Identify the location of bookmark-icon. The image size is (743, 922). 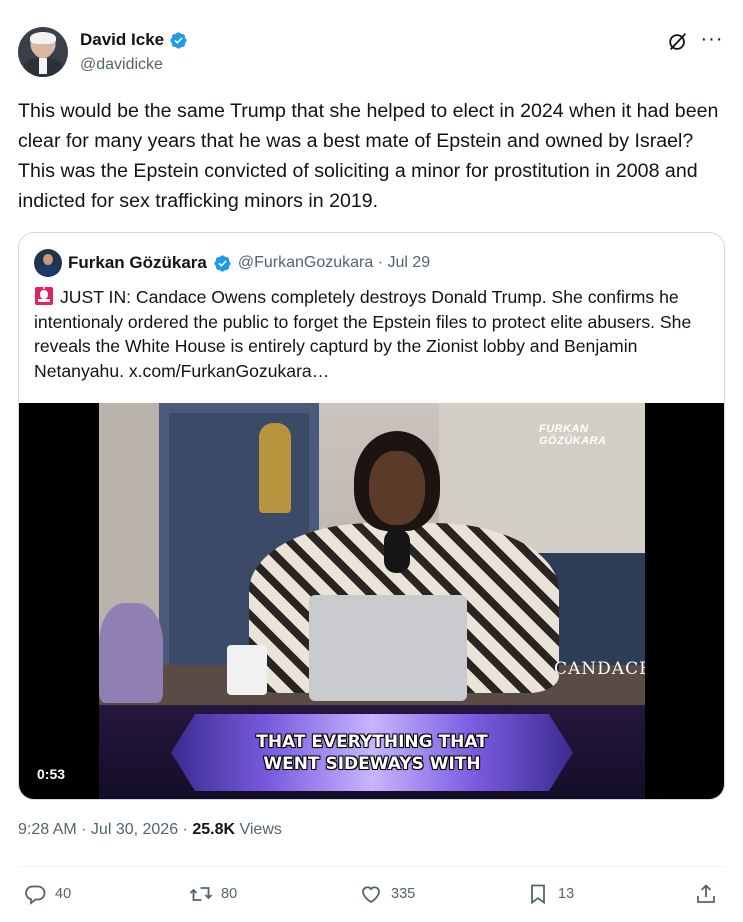
(538, 894).